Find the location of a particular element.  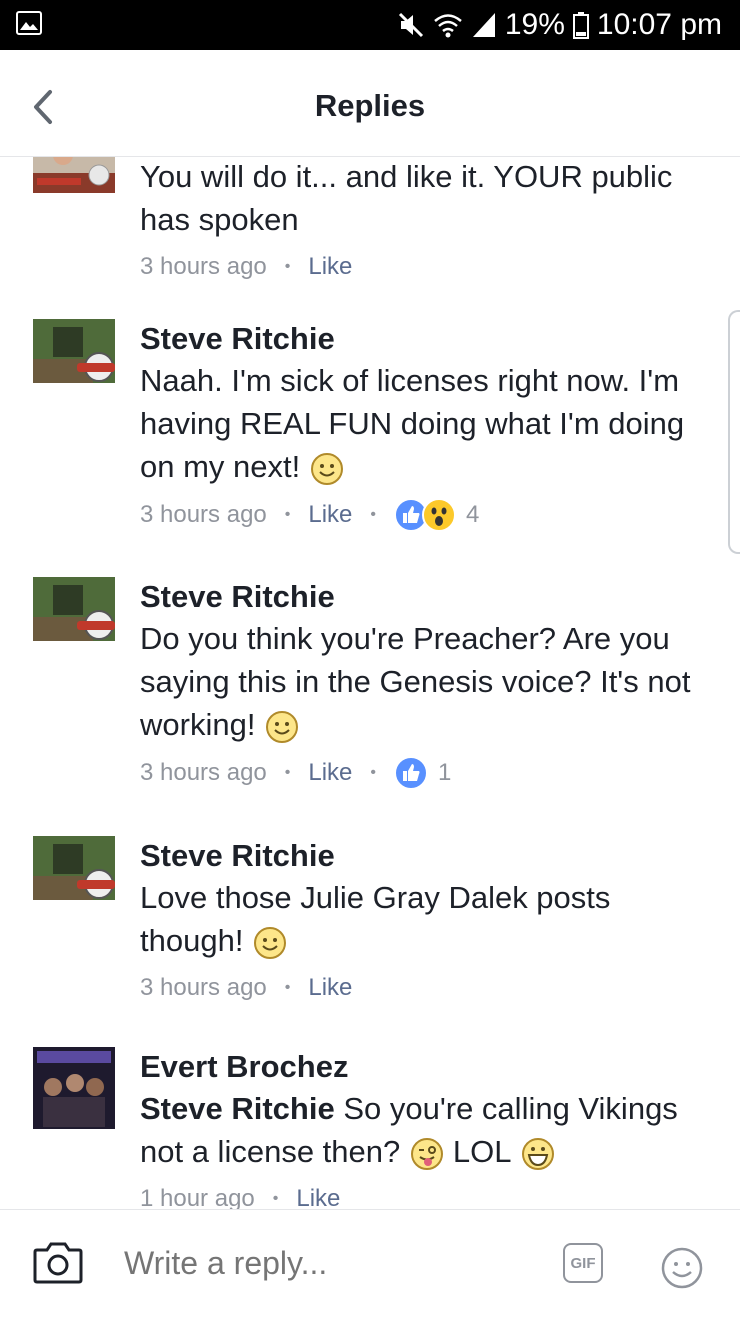

reply-composer: GIF is located at coordinates (370, 1263).